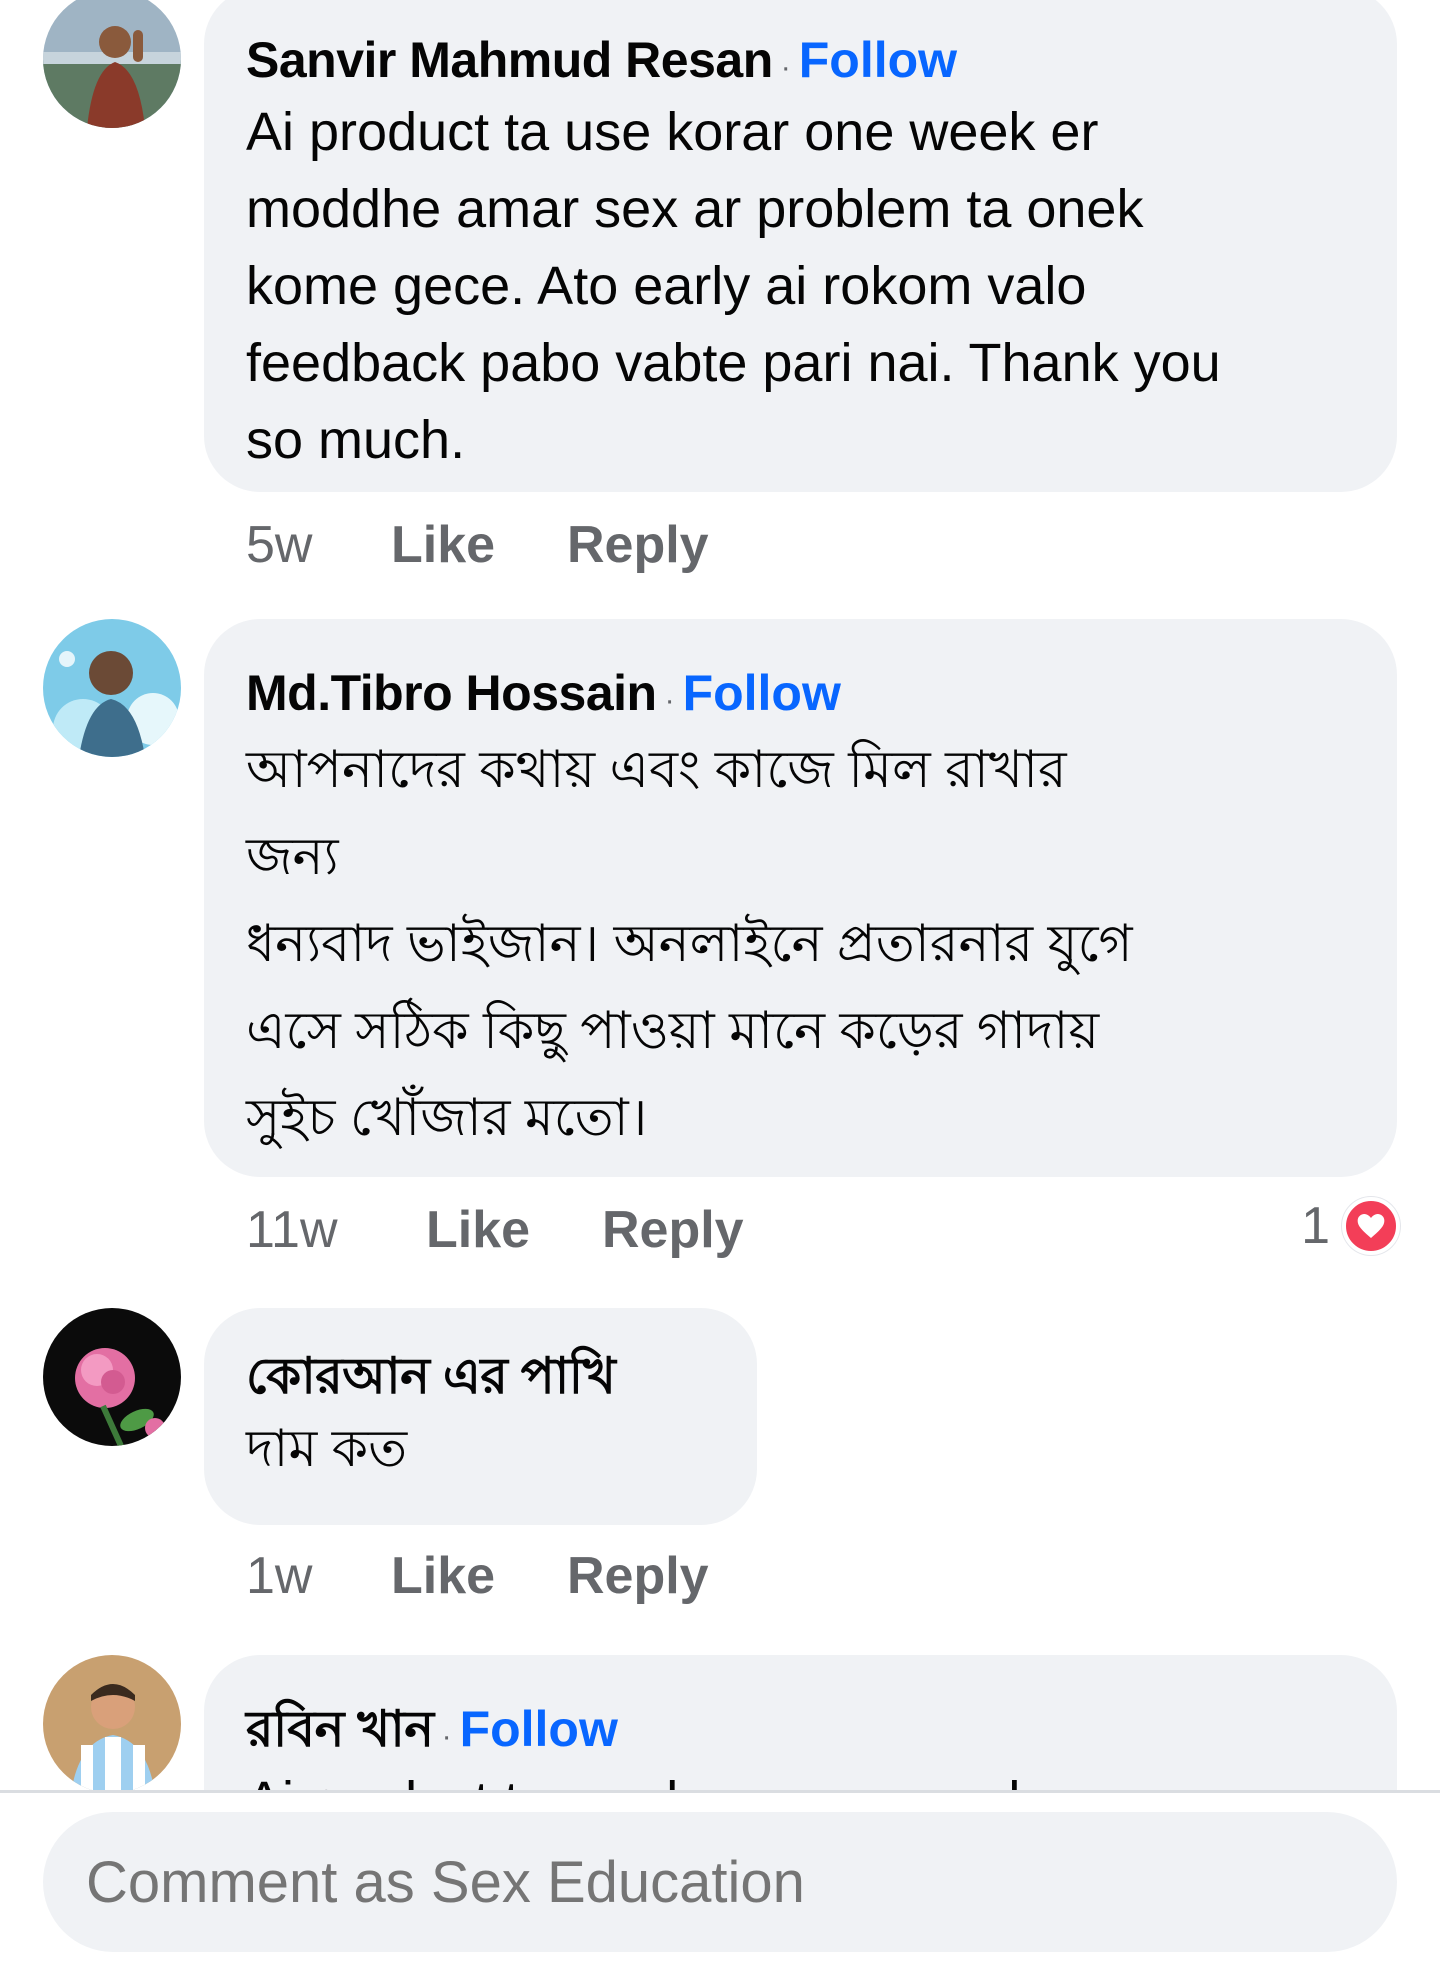 This screenshot has width=1440, height=1972. Describe the element at coordinates (356, 440) in the screenshot. I see `comment-text-line: so much.` at that location.